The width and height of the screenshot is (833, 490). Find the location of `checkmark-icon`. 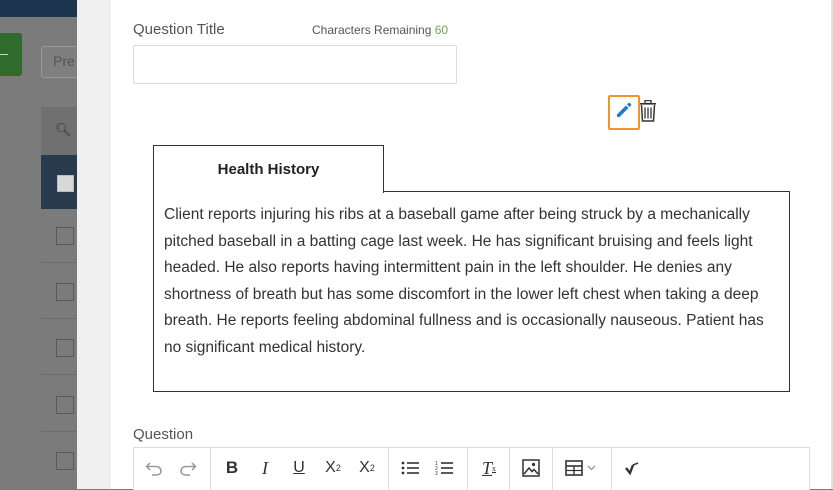

checkmark-icon is located at coordinates (633, 468).